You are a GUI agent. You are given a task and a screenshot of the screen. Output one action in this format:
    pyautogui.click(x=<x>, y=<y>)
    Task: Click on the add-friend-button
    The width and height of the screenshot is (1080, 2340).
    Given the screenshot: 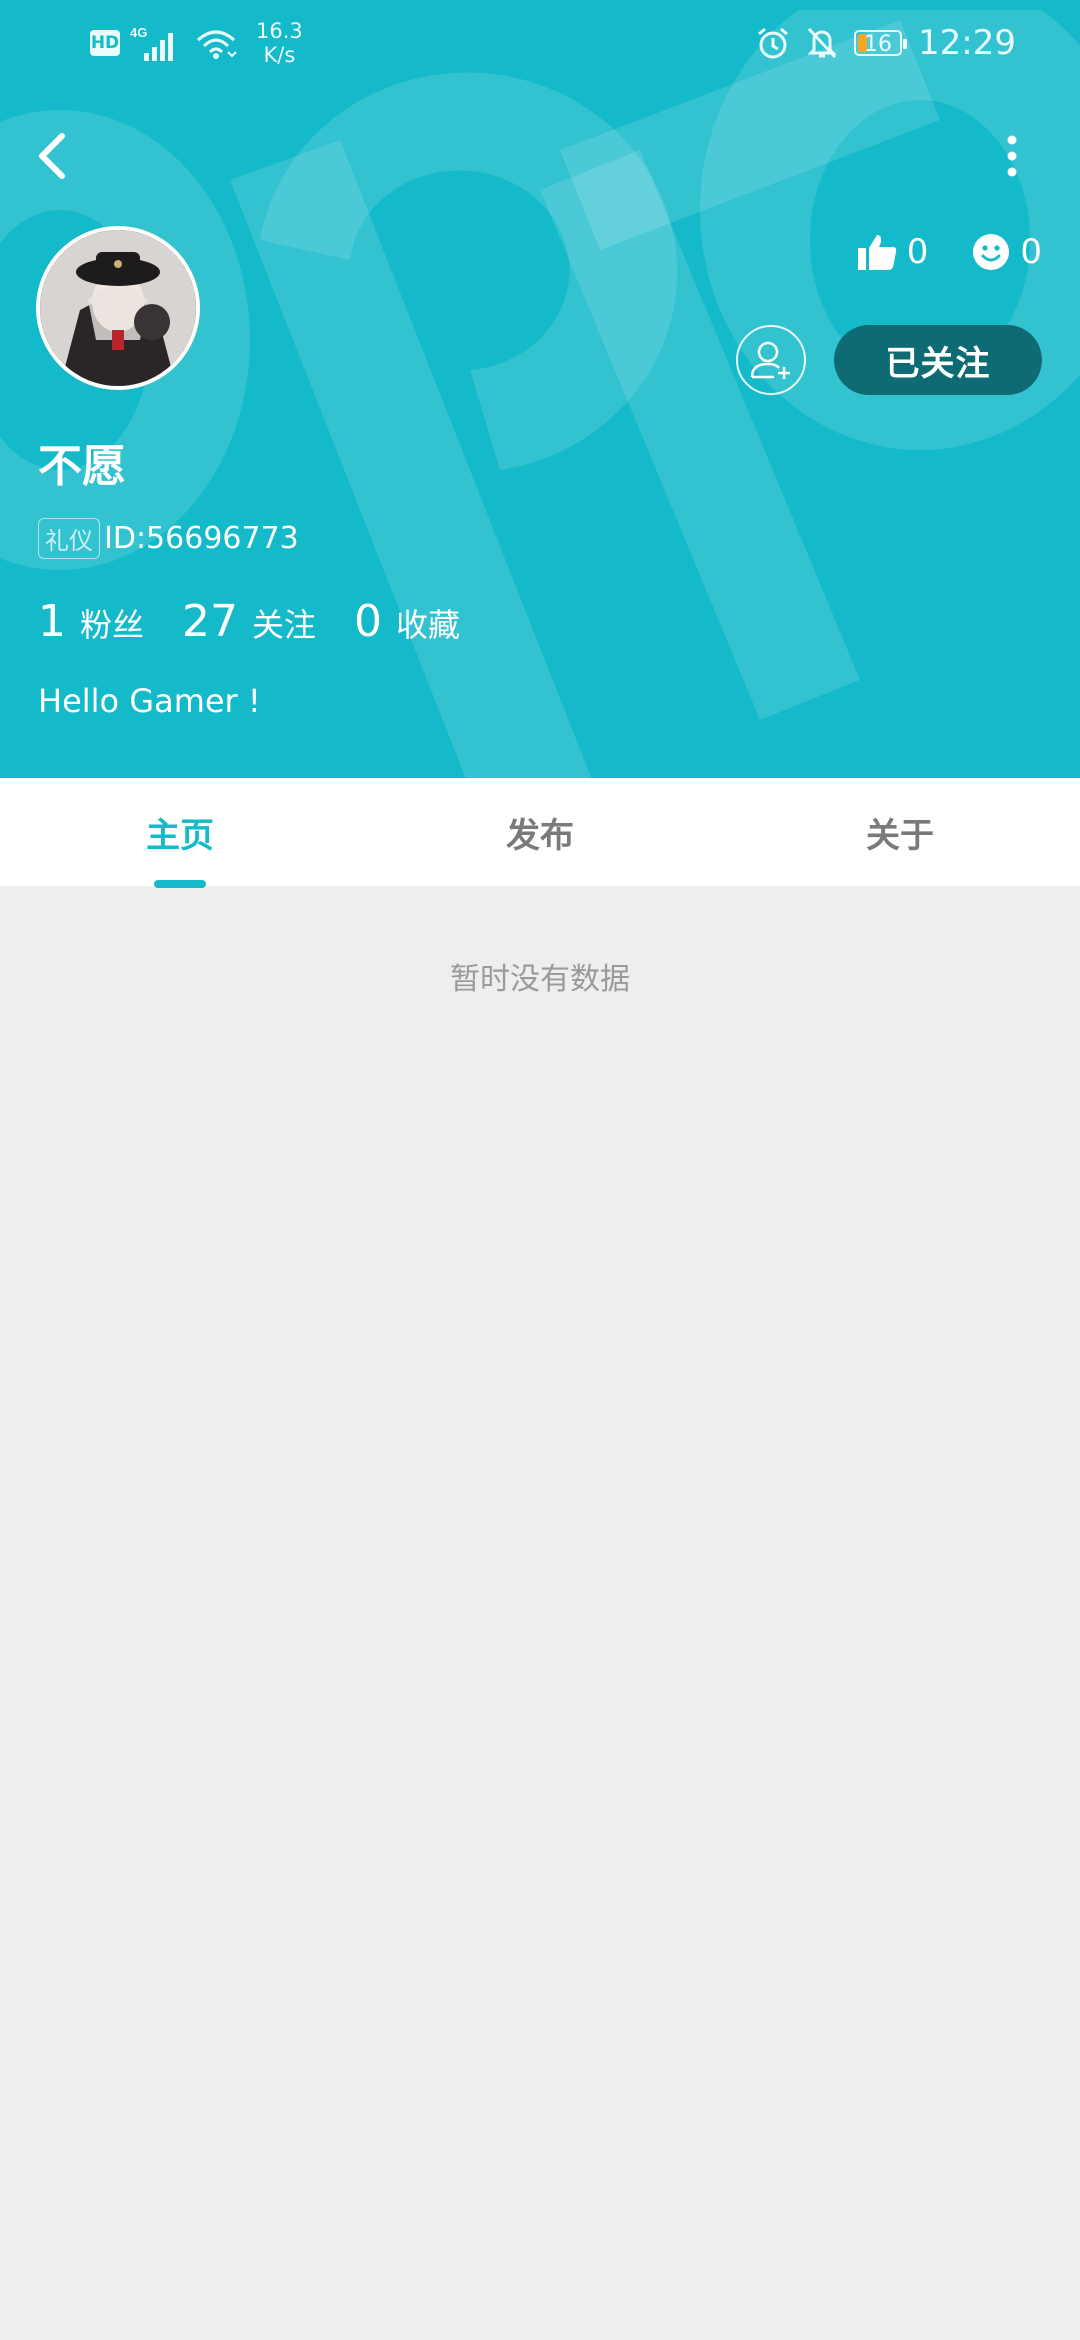 What is the action you would take?
    pyautogui.click(x=771, y=360)
    